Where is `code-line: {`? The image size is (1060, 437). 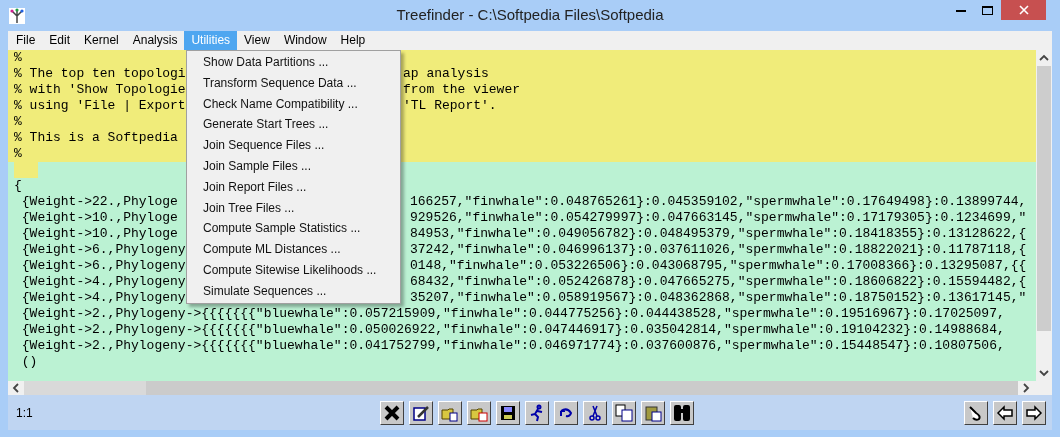
code-line: { is located at coordinates (18, 186).